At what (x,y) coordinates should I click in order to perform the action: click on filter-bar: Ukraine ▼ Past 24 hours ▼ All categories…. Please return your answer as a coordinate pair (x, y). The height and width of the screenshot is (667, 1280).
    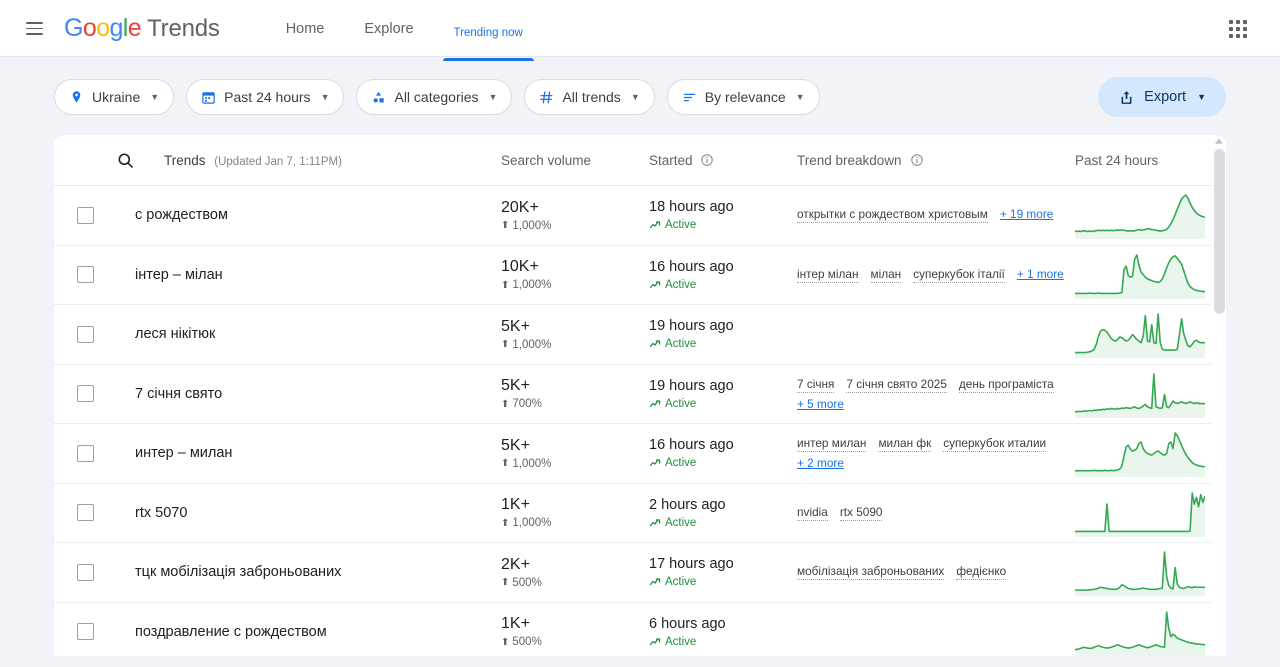
    Looking at the image, I should click on (640, 96).